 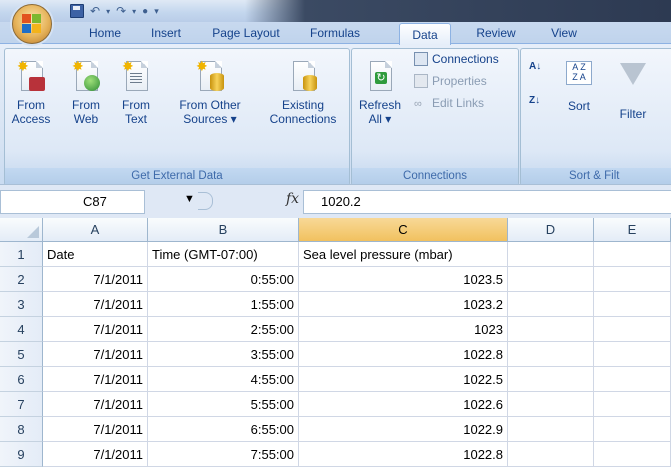 What do you see at coordinates (108, 11) in the screenshot?
I see `undo-dropdown-icon: ▾` at bounding box center [108, 11].